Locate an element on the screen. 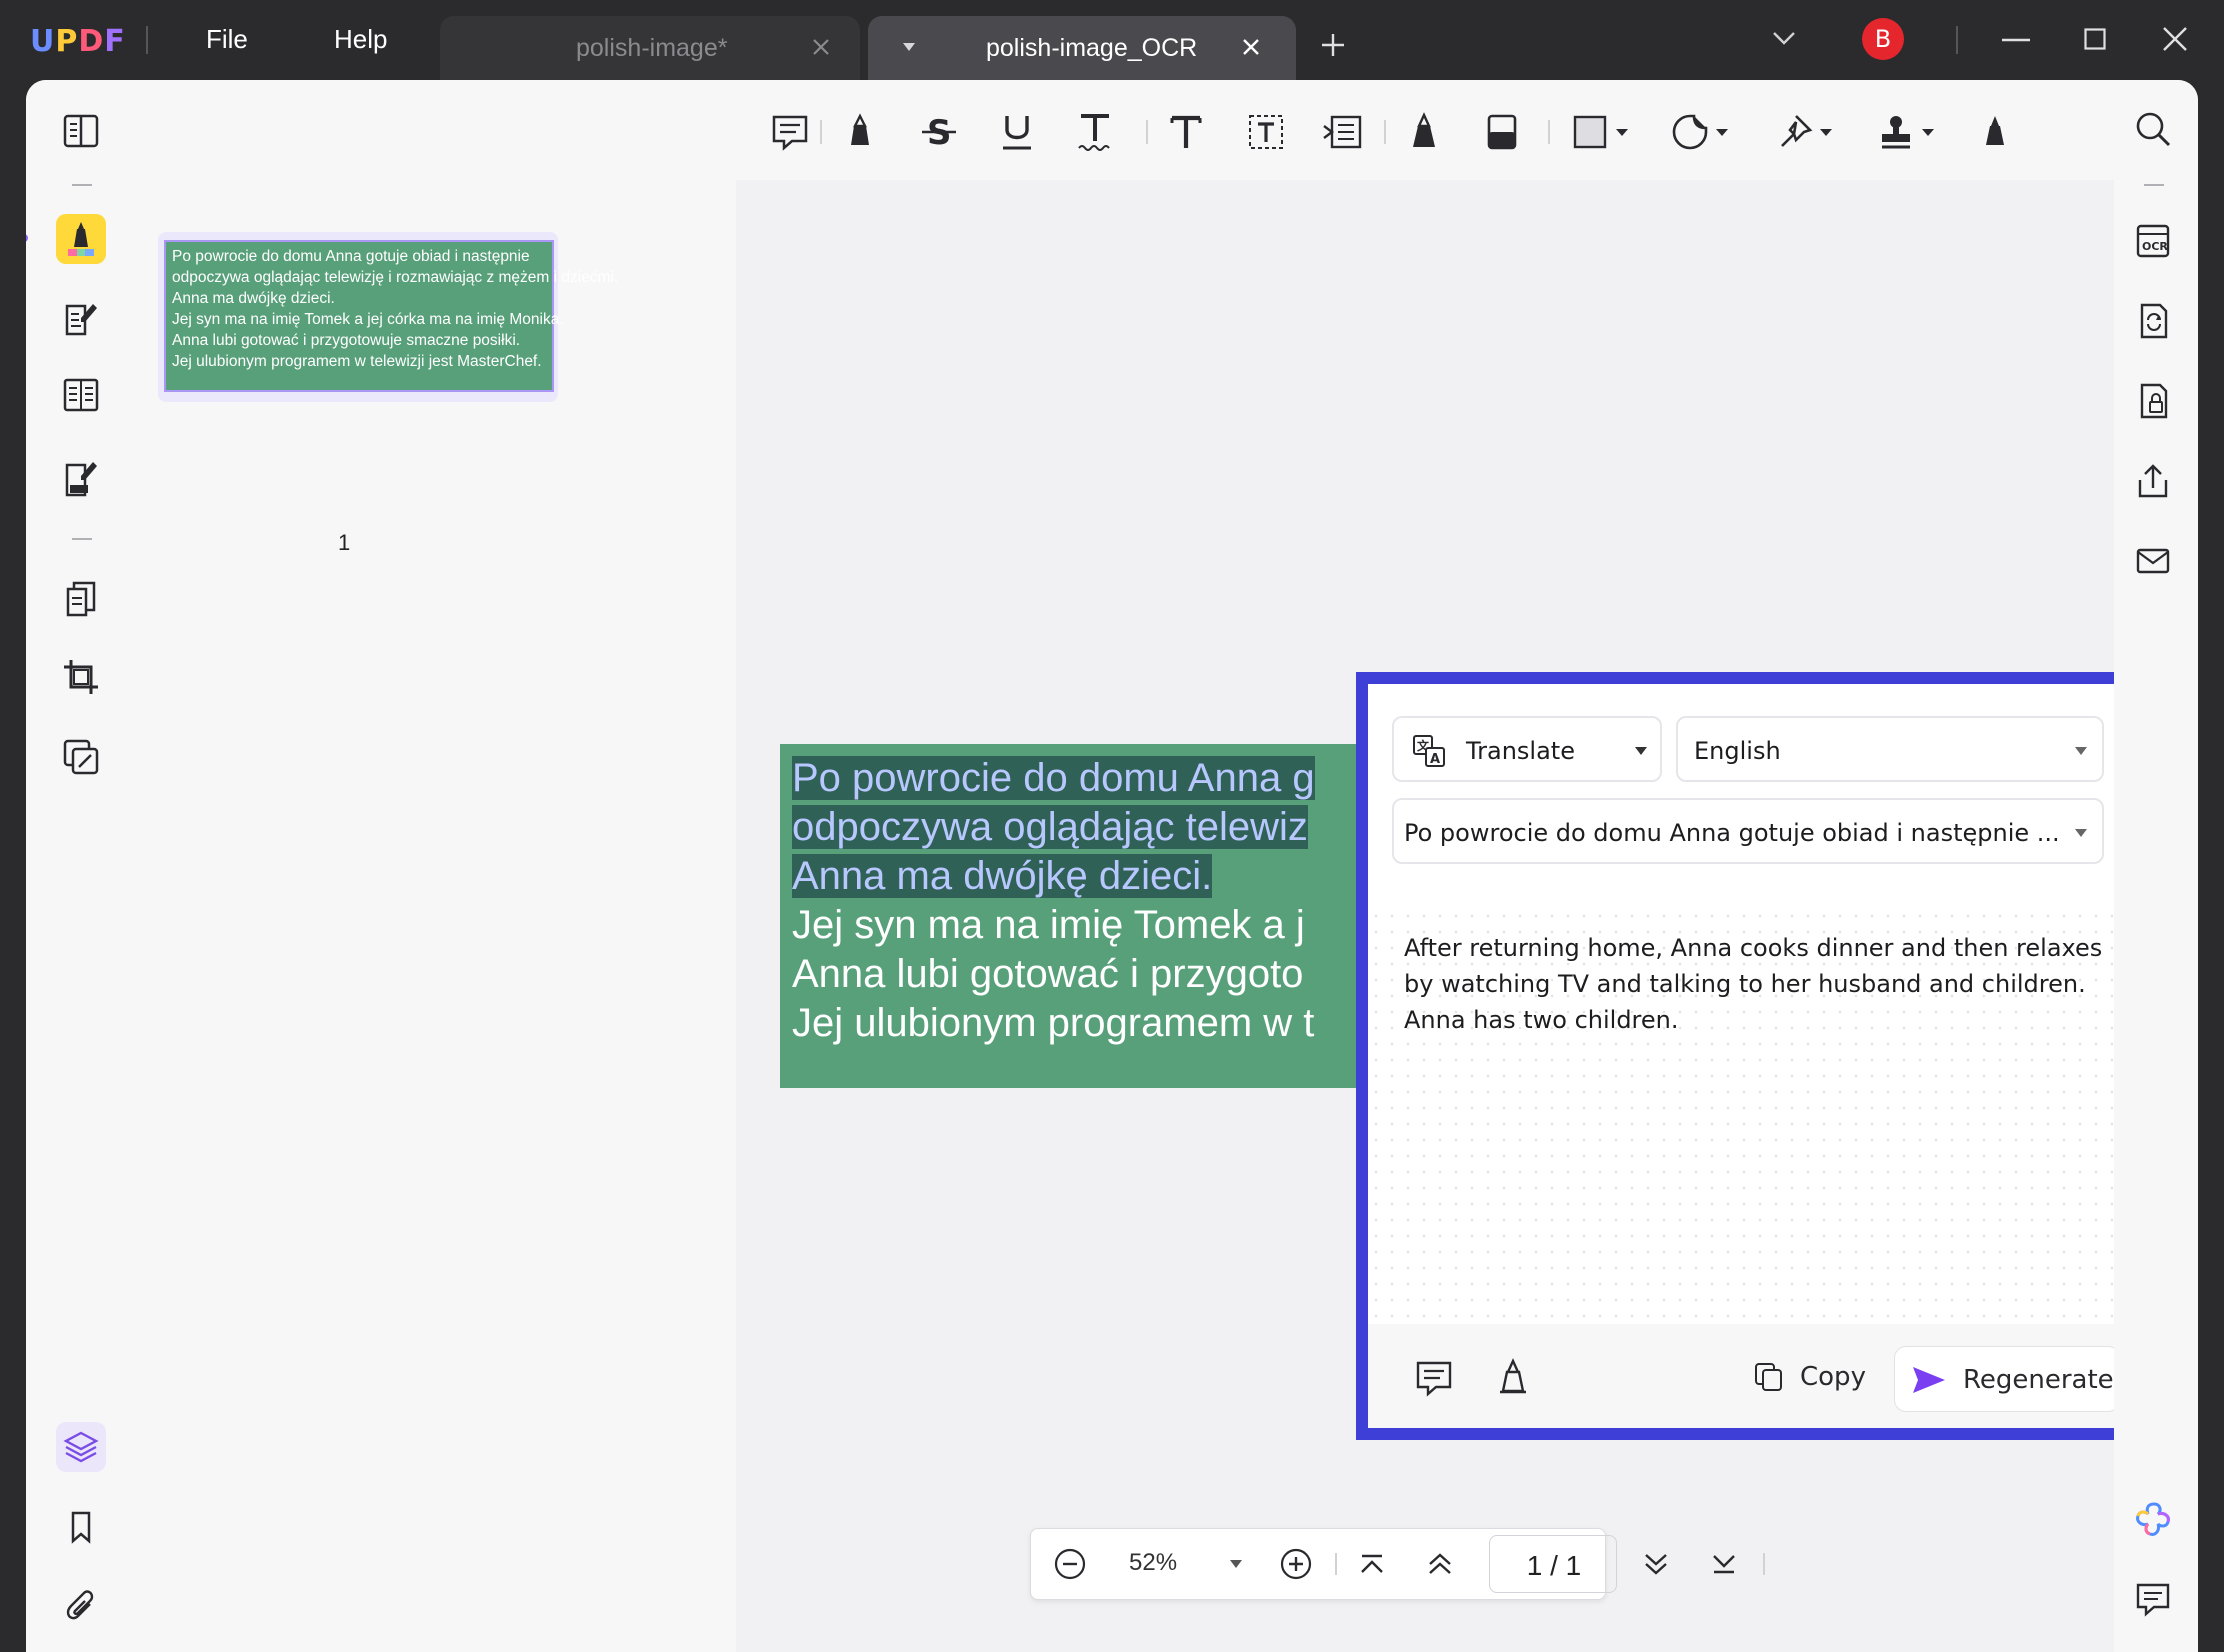 The width and height of the screenshot is (2224, 1652). window-close-icon is located at coordinates (2175, 39).